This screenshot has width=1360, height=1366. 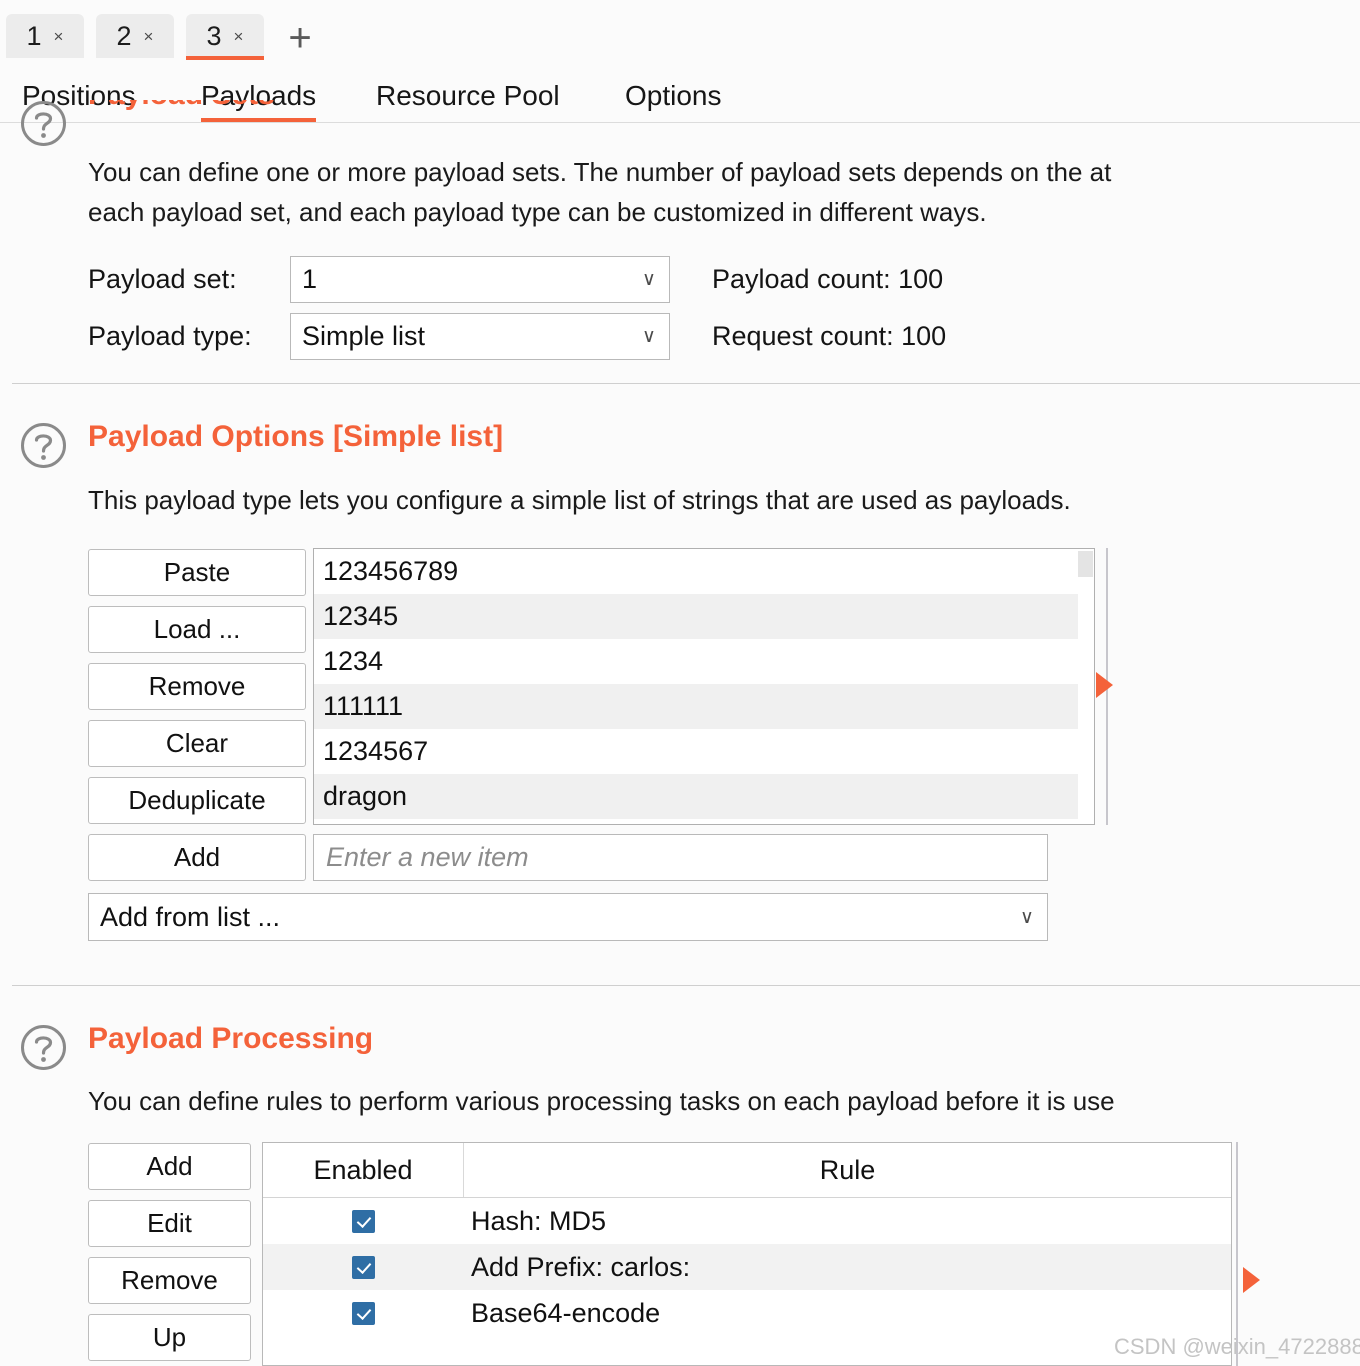 What do you see at coordinates (310, 279) in the screenshot?
I see `payload-set-value: 1` at bounding box center [310, 279].